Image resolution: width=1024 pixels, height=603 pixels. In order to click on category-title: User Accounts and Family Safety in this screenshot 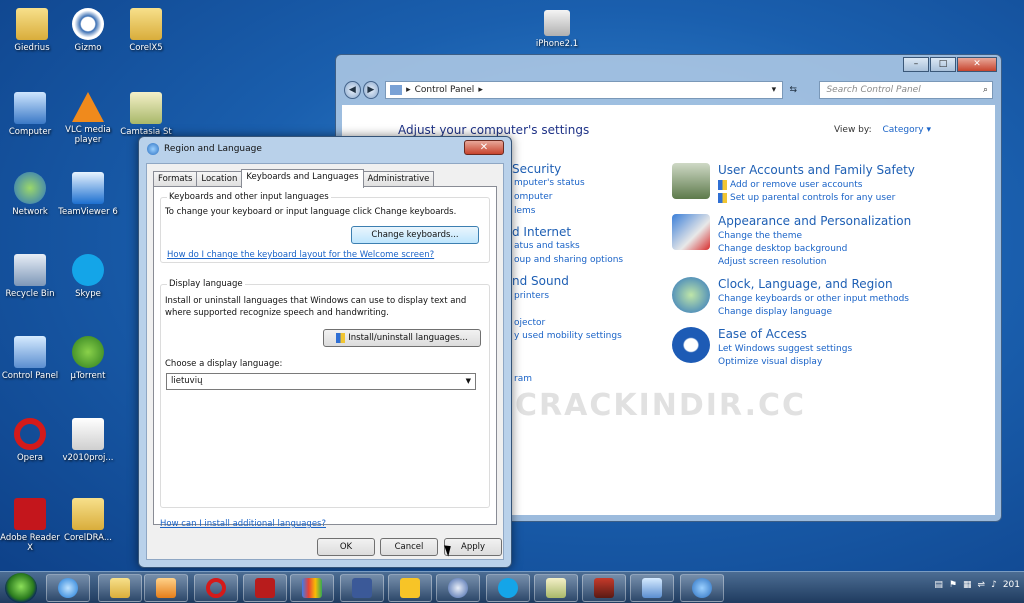, I will do `click(816, 170)`.